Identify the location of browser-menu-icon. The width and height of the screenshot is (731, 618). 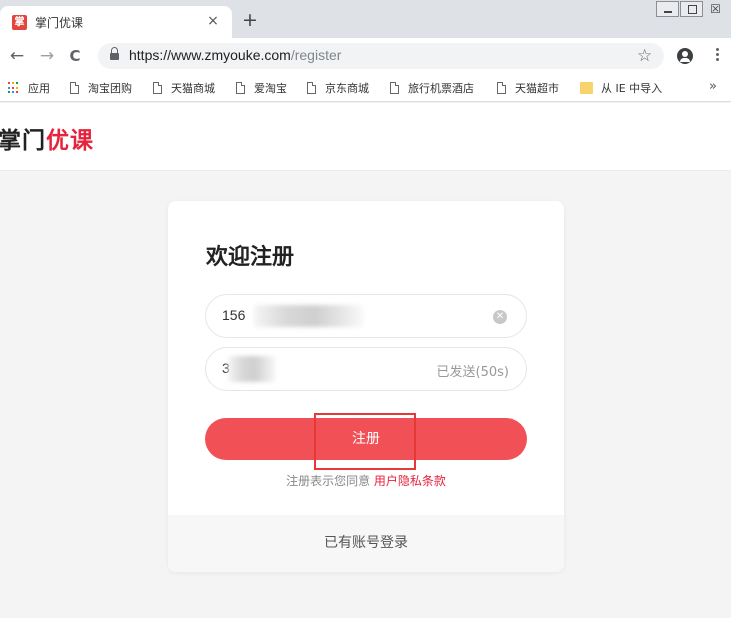
(717, 56).